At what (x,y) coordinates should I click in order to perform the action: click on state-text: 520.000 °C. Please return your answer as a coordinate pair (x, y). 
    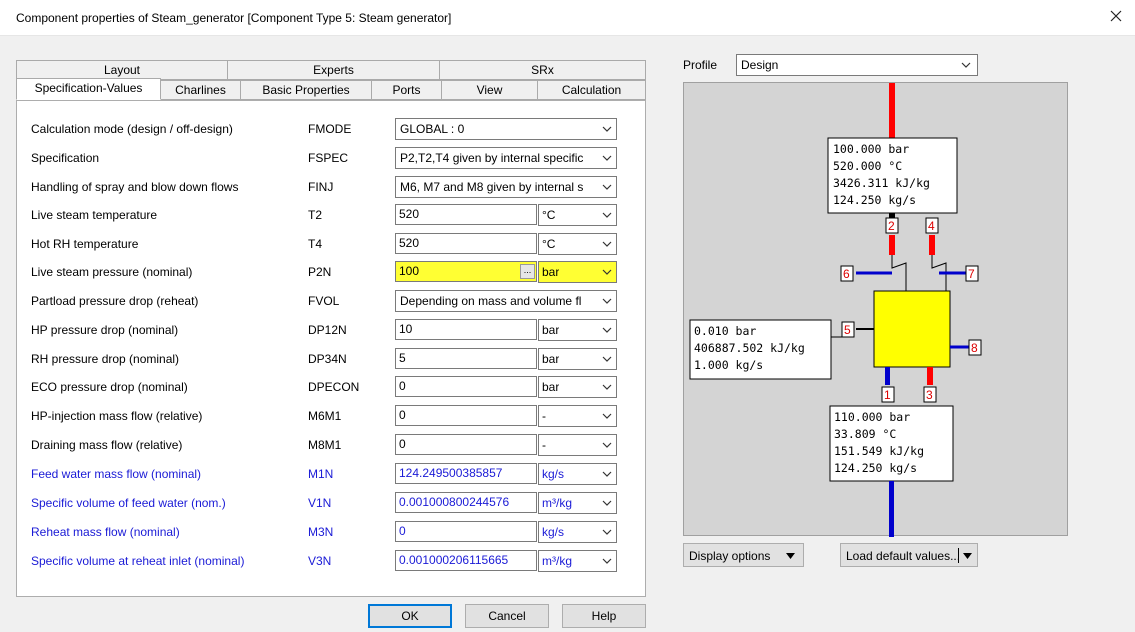
    Looking at the image, I should click on (867, 166).